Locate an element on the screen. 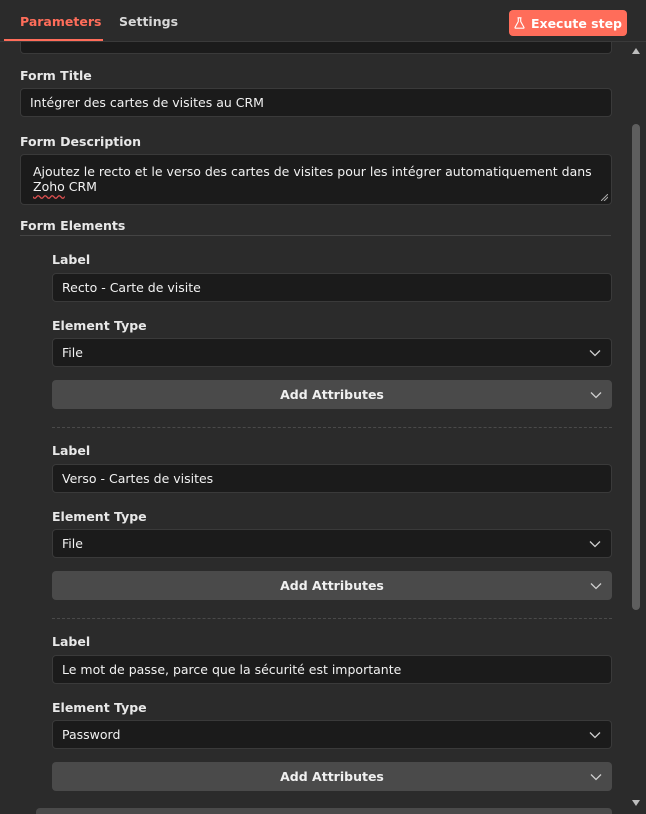  element-3-add-attributes-button: Add Attributes is located at coordinates (332, 776).